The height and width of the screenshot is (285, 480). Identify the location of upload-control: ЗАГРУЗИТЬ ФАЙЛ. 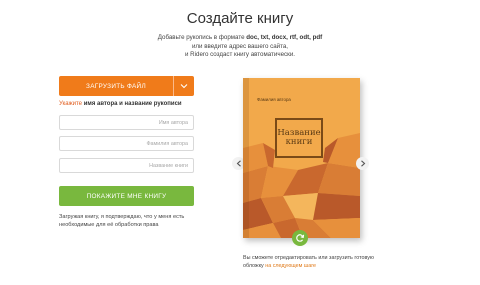
(126, 86).